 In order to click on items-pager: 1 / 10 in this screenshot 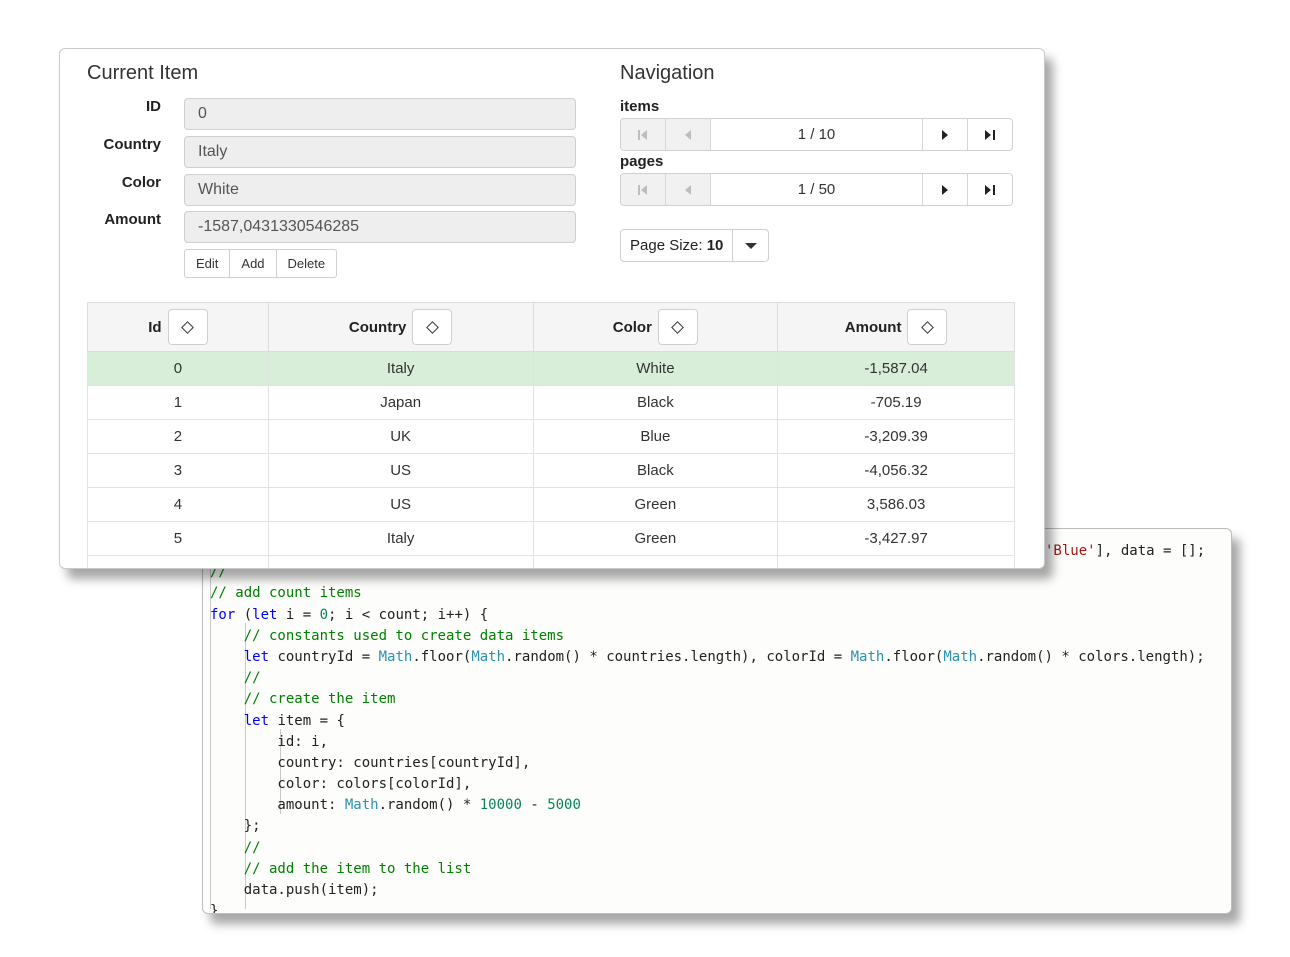, I will do `click(816, 134)`.